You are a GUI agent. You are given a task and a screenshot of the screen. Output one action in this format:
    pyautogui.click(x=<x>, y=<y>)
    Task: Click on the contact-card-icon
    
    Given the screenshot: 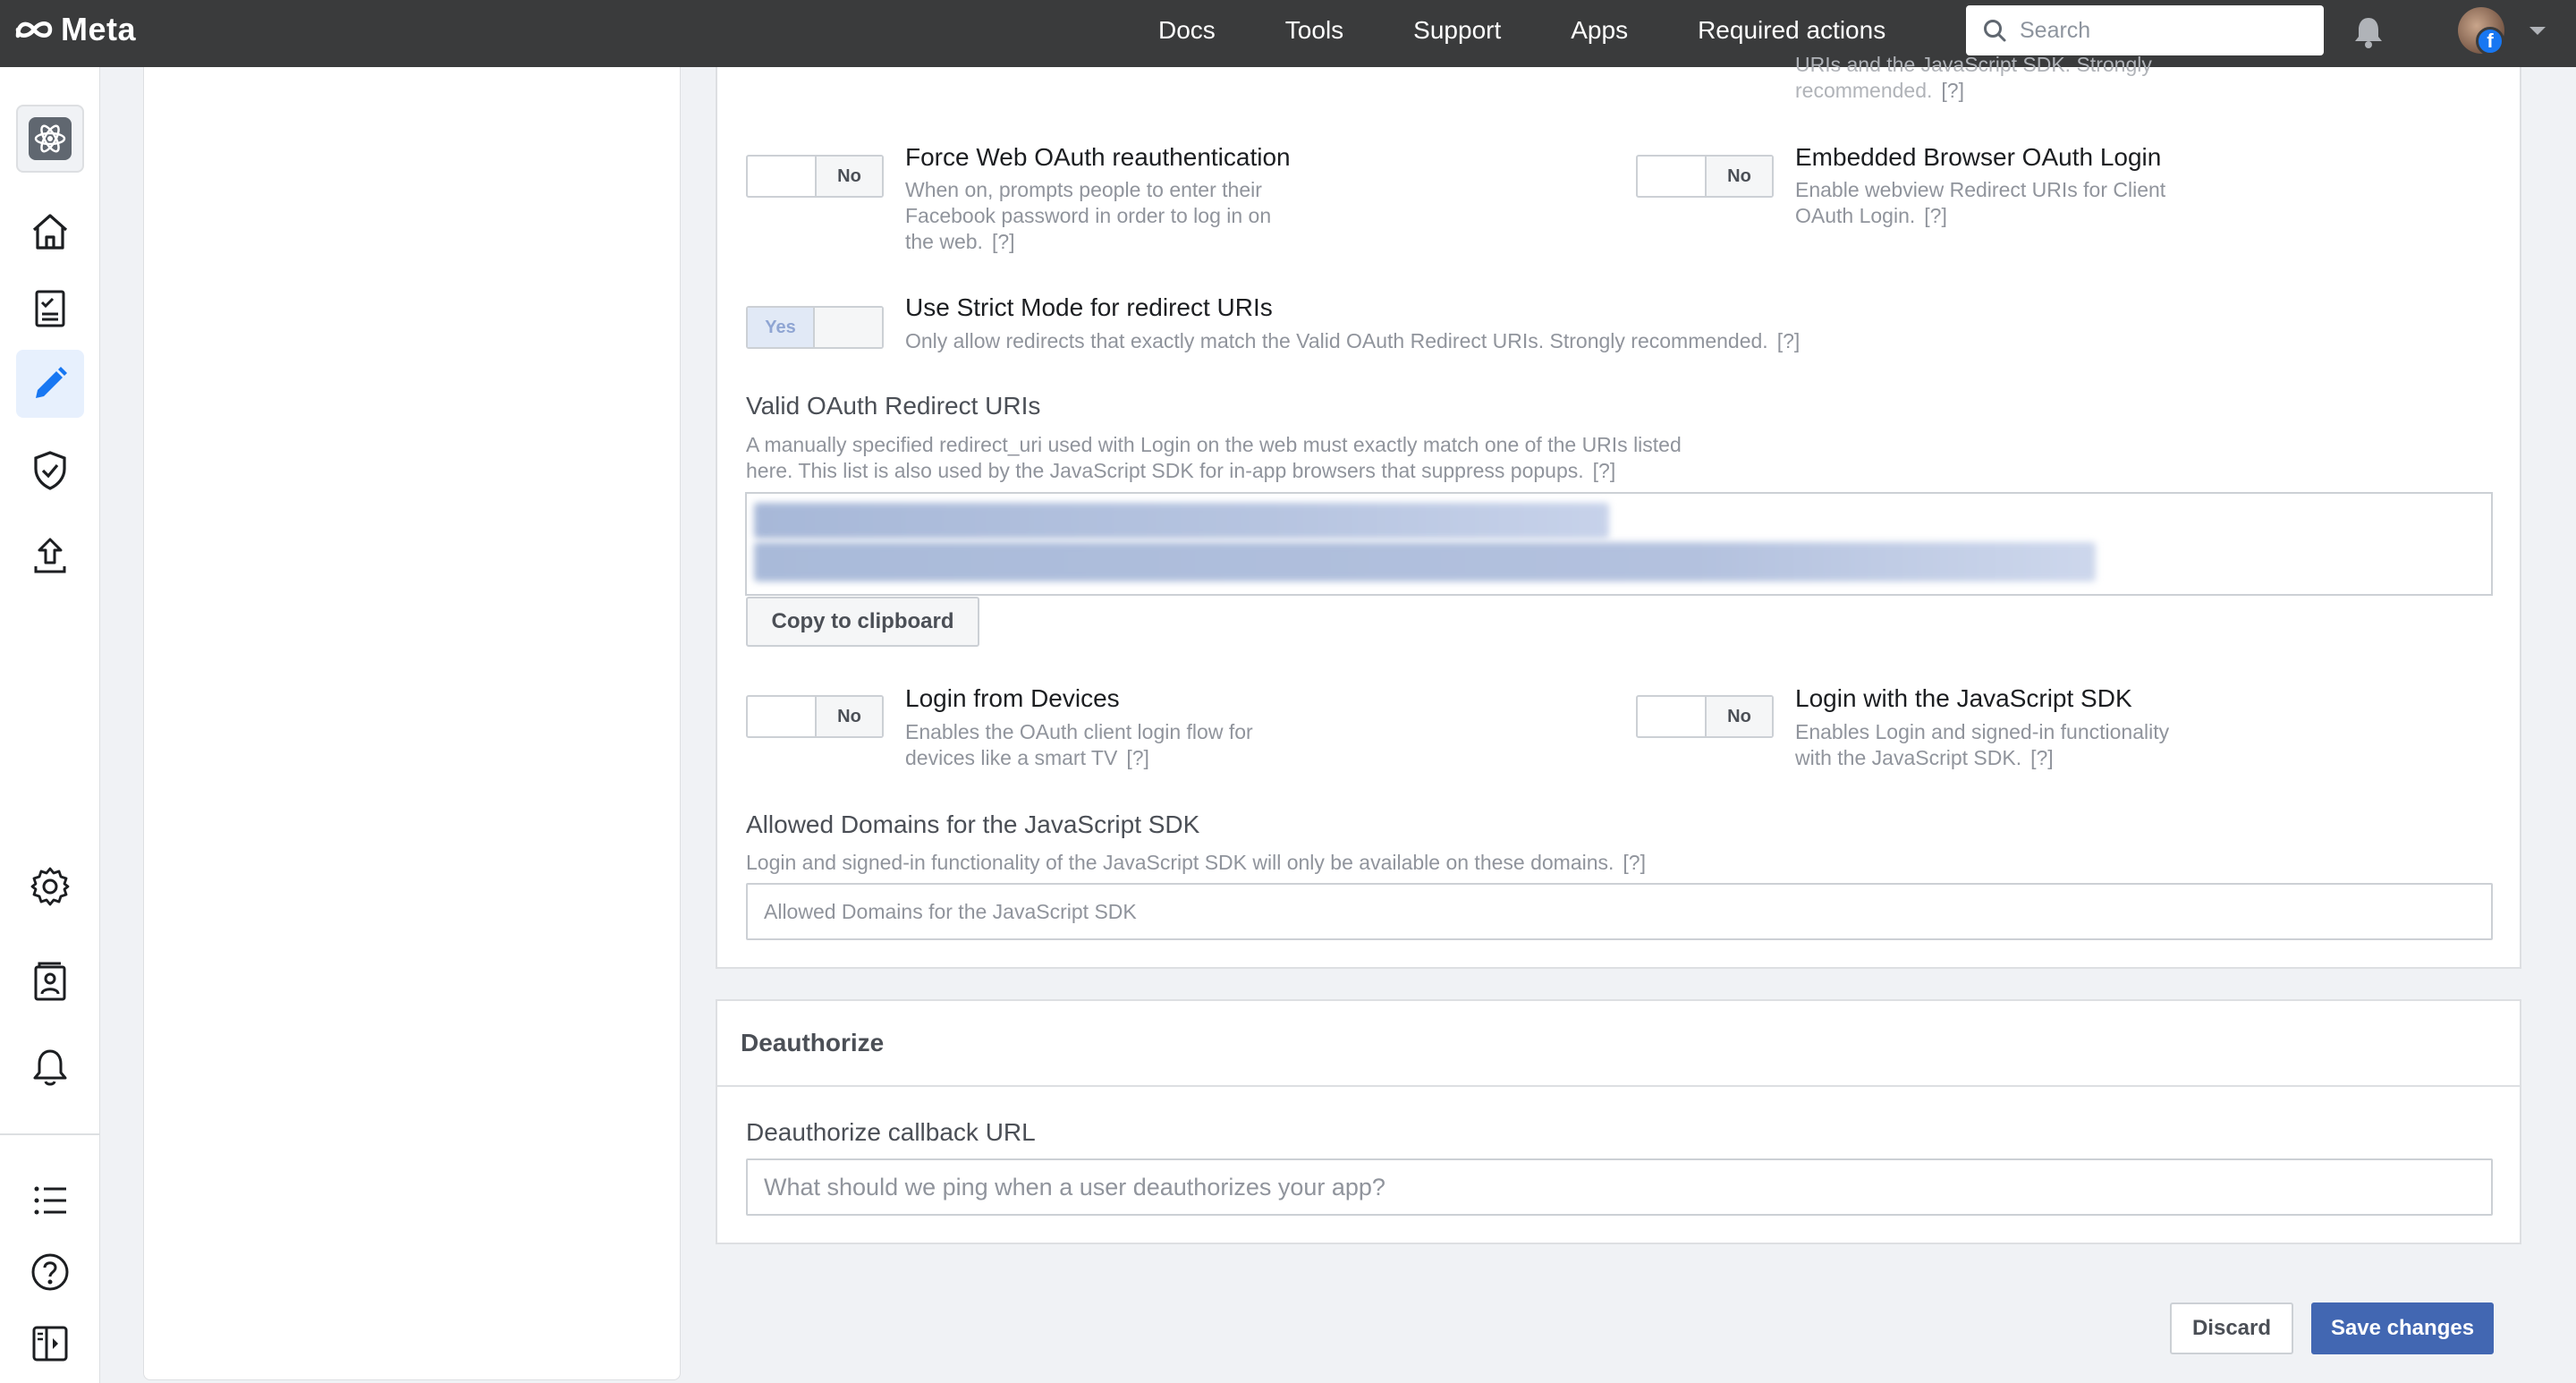 What is the action you would take?
    pyautogui.click(x=50, y=981)
    